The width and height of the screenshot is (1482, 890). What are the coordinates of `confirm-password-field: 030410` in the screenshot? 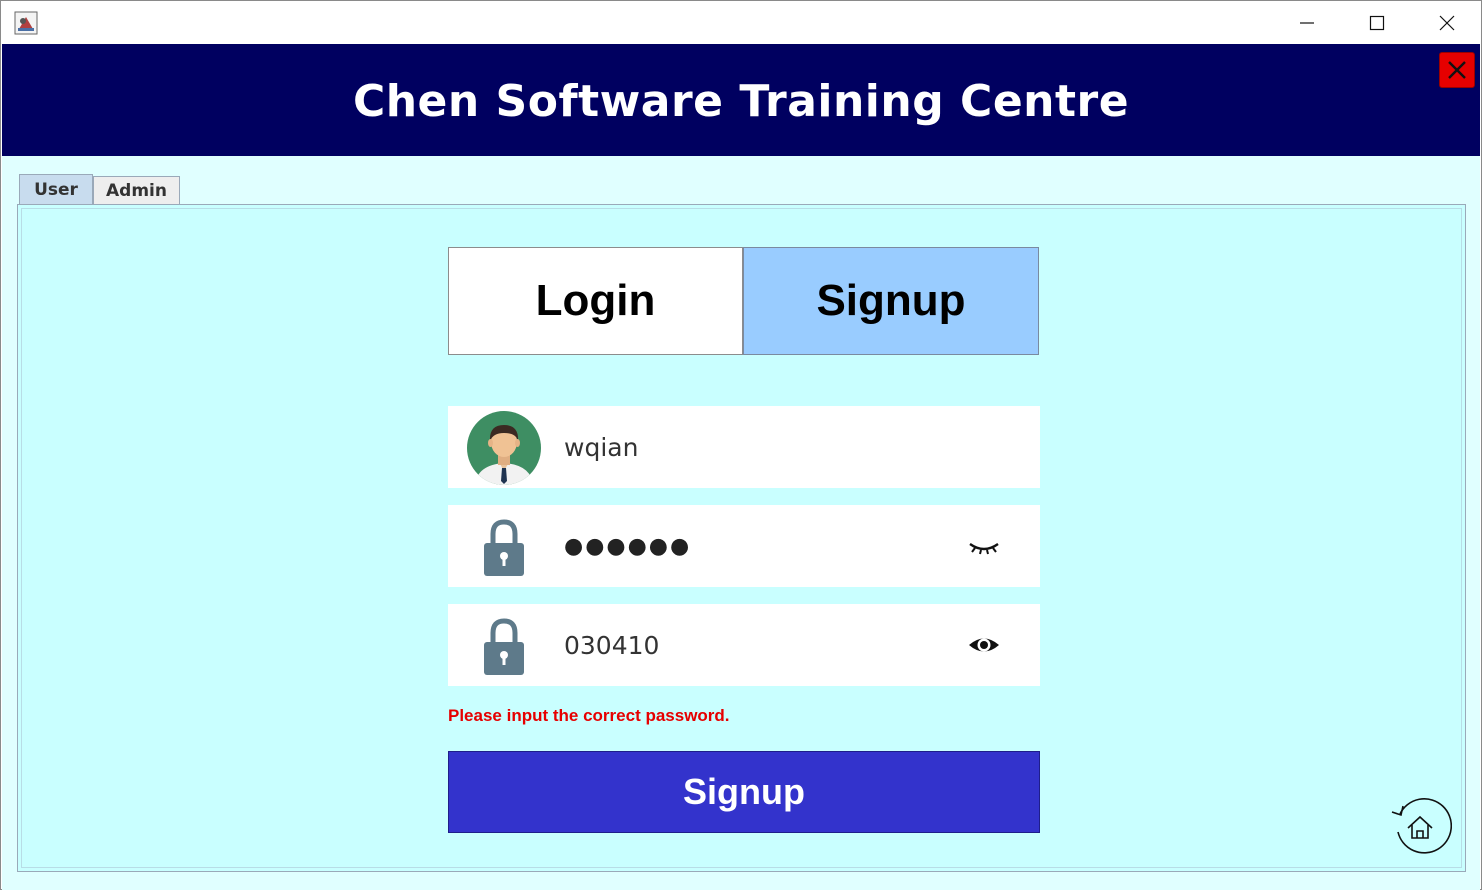 It's located at (744, 645).